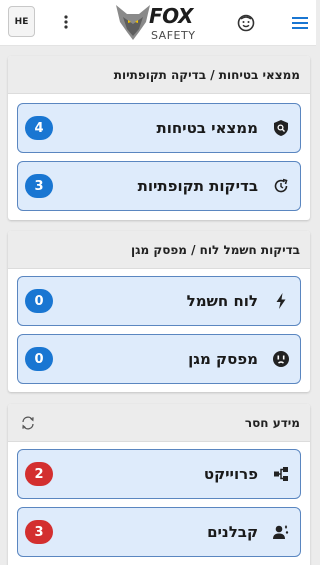 The width and height of the screenshot is (320, 565). I want to click on contractor-icon, so click(281, 532).